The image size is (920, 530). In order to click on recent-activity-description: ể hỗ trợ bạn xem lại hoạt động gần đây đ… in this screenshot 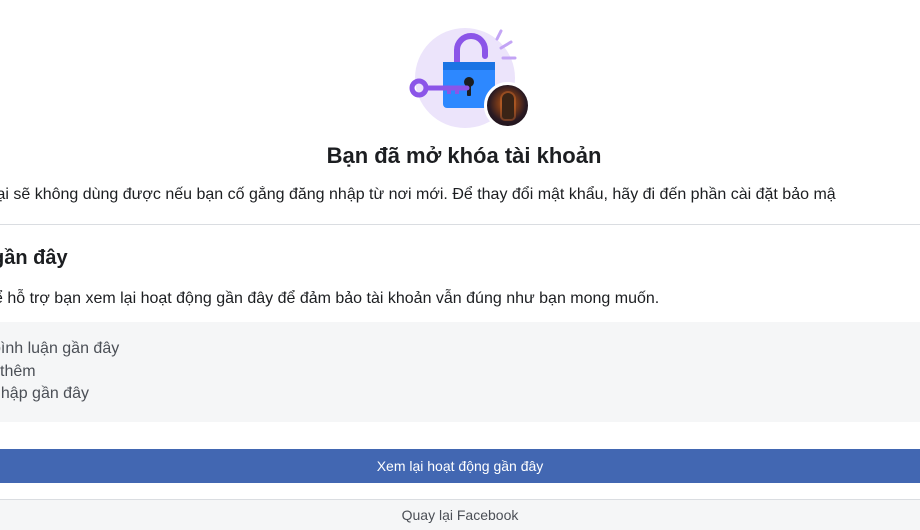, I will do `click(330, 298)`.